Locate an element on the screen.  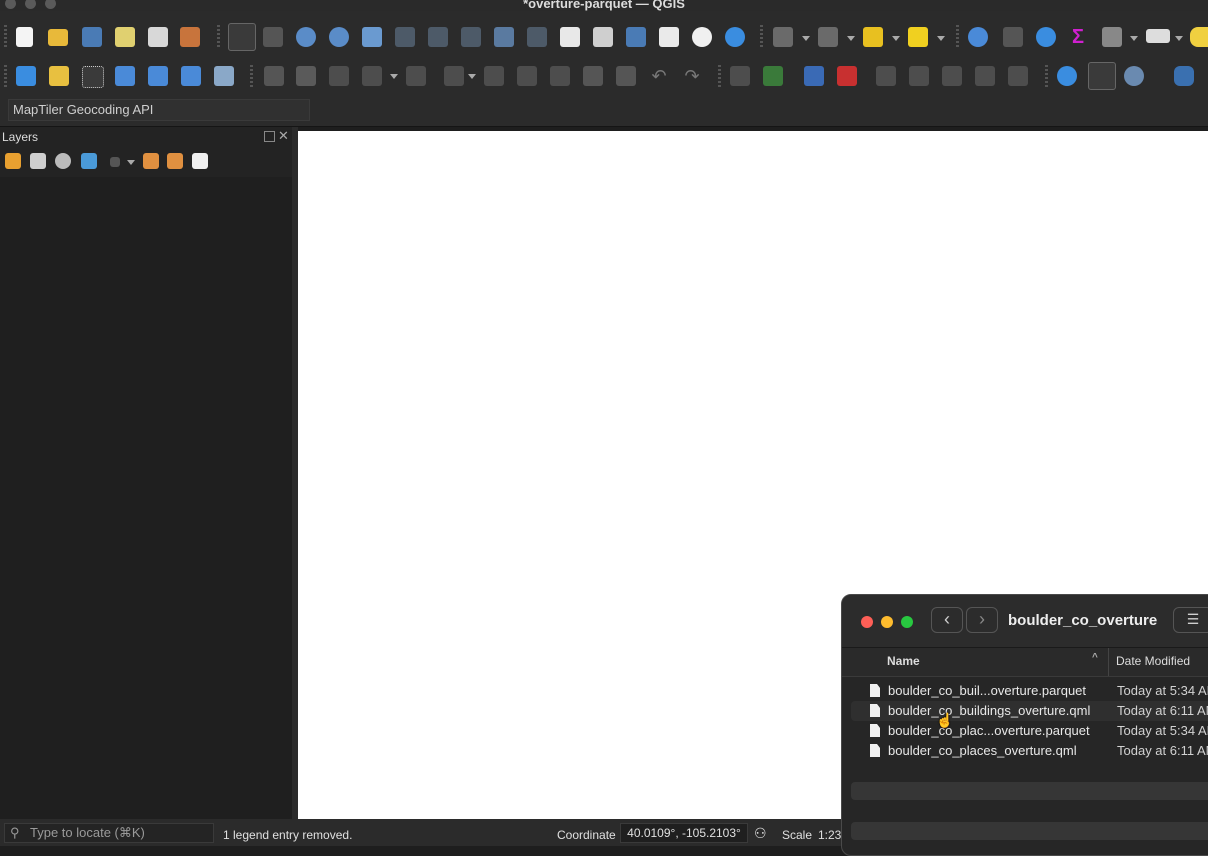
new-print-layout-icon is located at coordinates (125, 37).